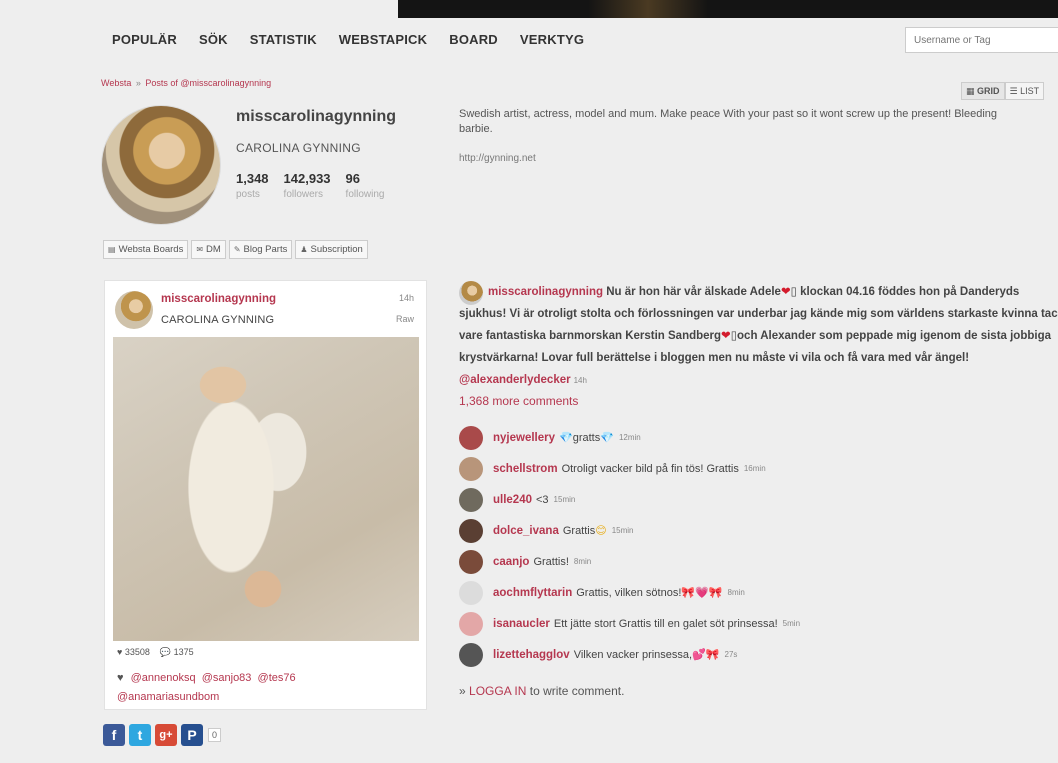 The width and height of the screenshot is (1058, 763). I want to click on likes-stat: ♥ 33508, so click(133, 652).